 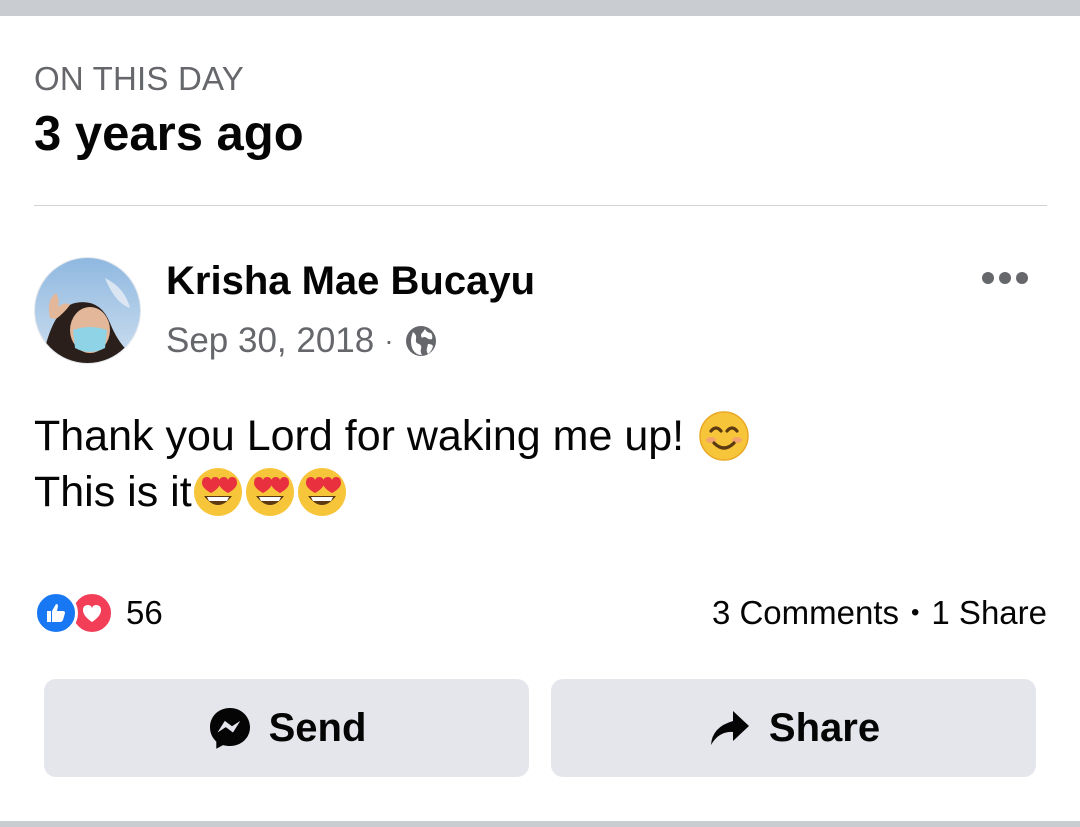 What do you see at coordinates (824, 727) in the screenshot?
I see `share-label: Share` at bounding box center [824, 727].